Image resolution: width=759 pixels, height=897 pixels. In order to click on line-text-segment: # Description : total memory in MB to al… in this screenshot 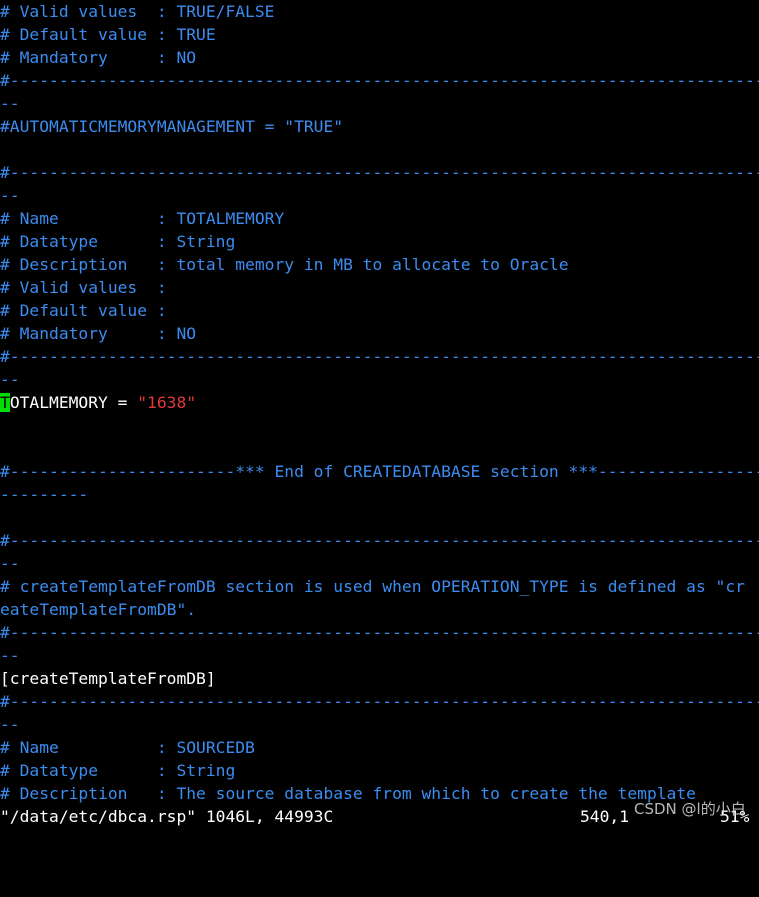, I will do `click(284, 264)`.